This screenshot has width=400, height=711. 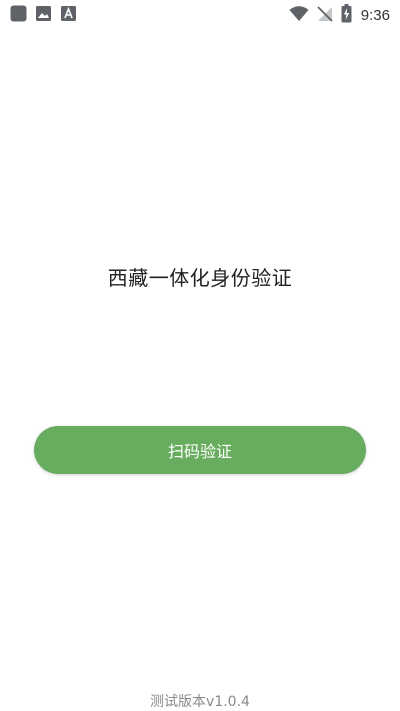 What do you see at coordinates (200, 278) in the screenshot?
I see `page-title: 西藏一体化身份验证` at bounding box center [200, 278].